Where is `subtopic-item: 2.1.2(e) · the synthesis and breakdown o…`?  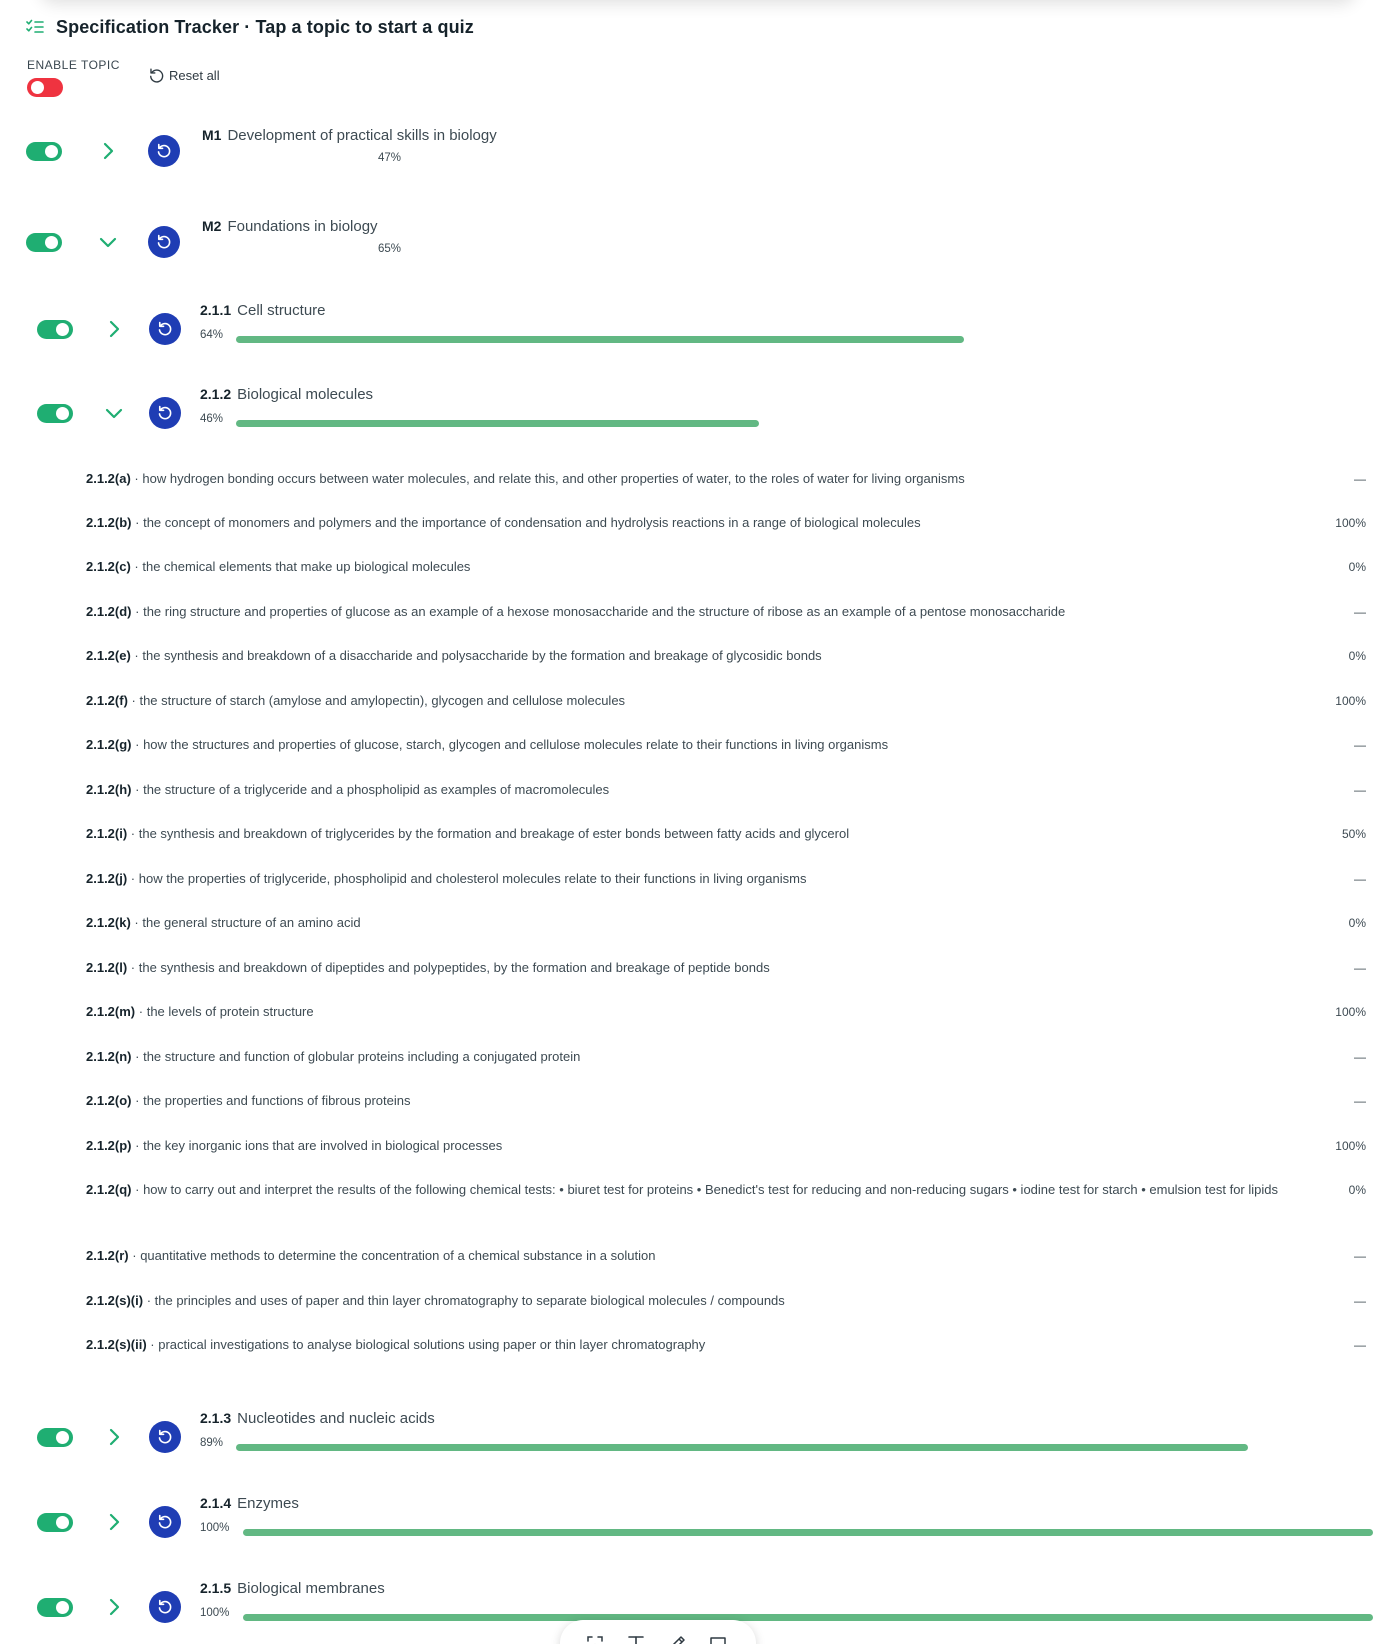 subtopic-item: 2.1.2(e) · the synthesis and breakdown o… is located at coordinates (726, 656).